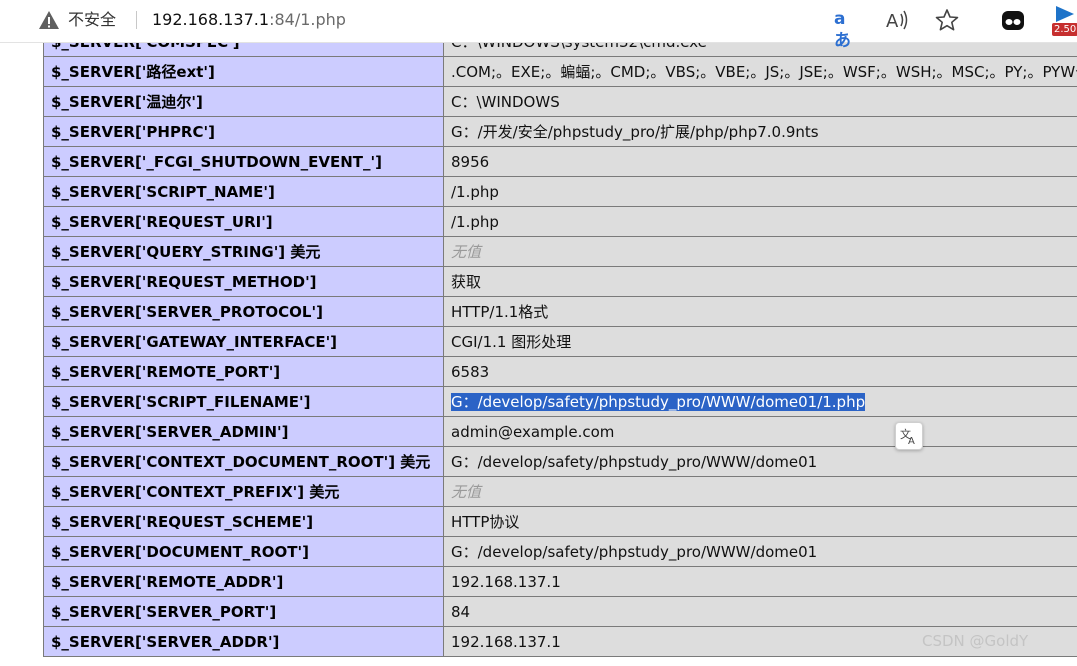 The height and width of the screenshot is (666, 1077). What do you see at coordinates (244, 612) in the screenshot?
I see `server-var-key: $_SERVER['SERVER_PORT']` at bounding box center [244, 612].